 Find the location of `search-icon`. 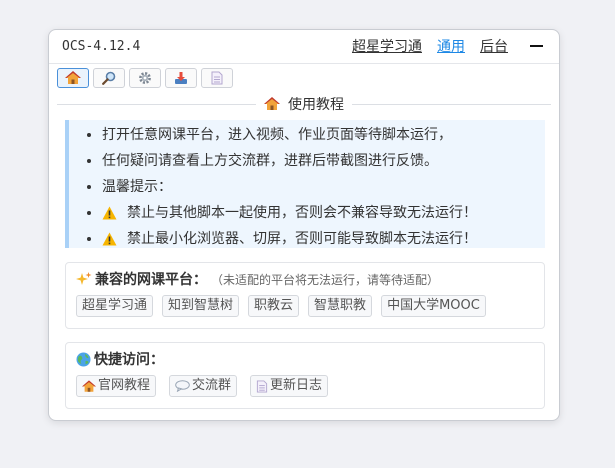

search-icon is located at coordinates (109, 78).